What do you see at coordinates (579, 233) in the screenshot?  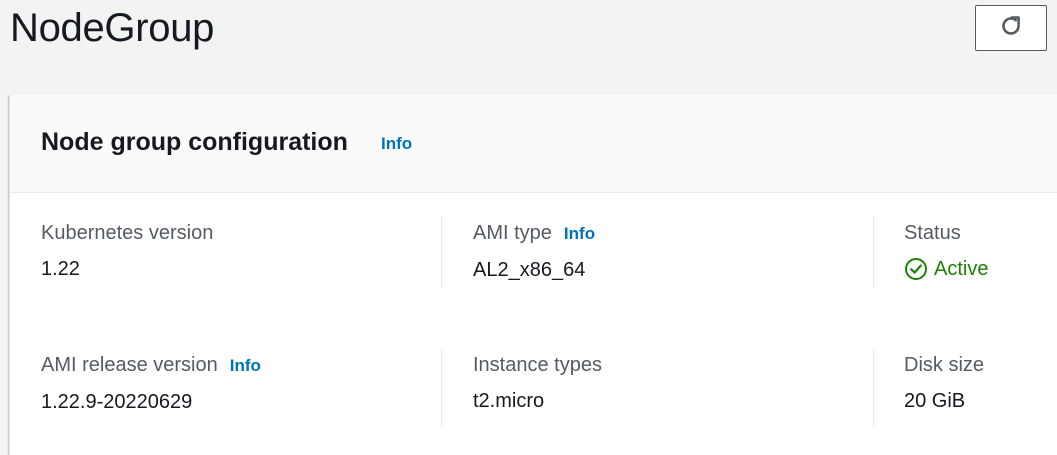 I see `ami-type-info-link: Info` at bounding box center [579, 233].